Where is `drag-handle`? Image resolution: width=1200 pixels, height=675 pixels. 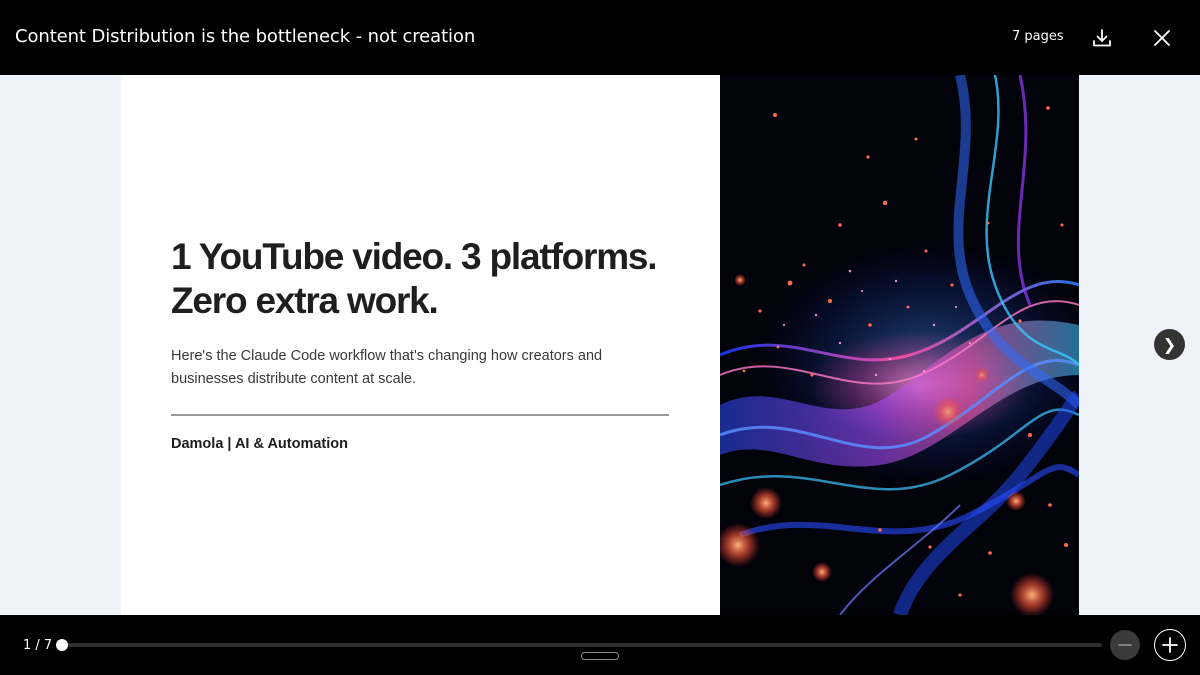 drag-handle is located at coordinates (600, 656).